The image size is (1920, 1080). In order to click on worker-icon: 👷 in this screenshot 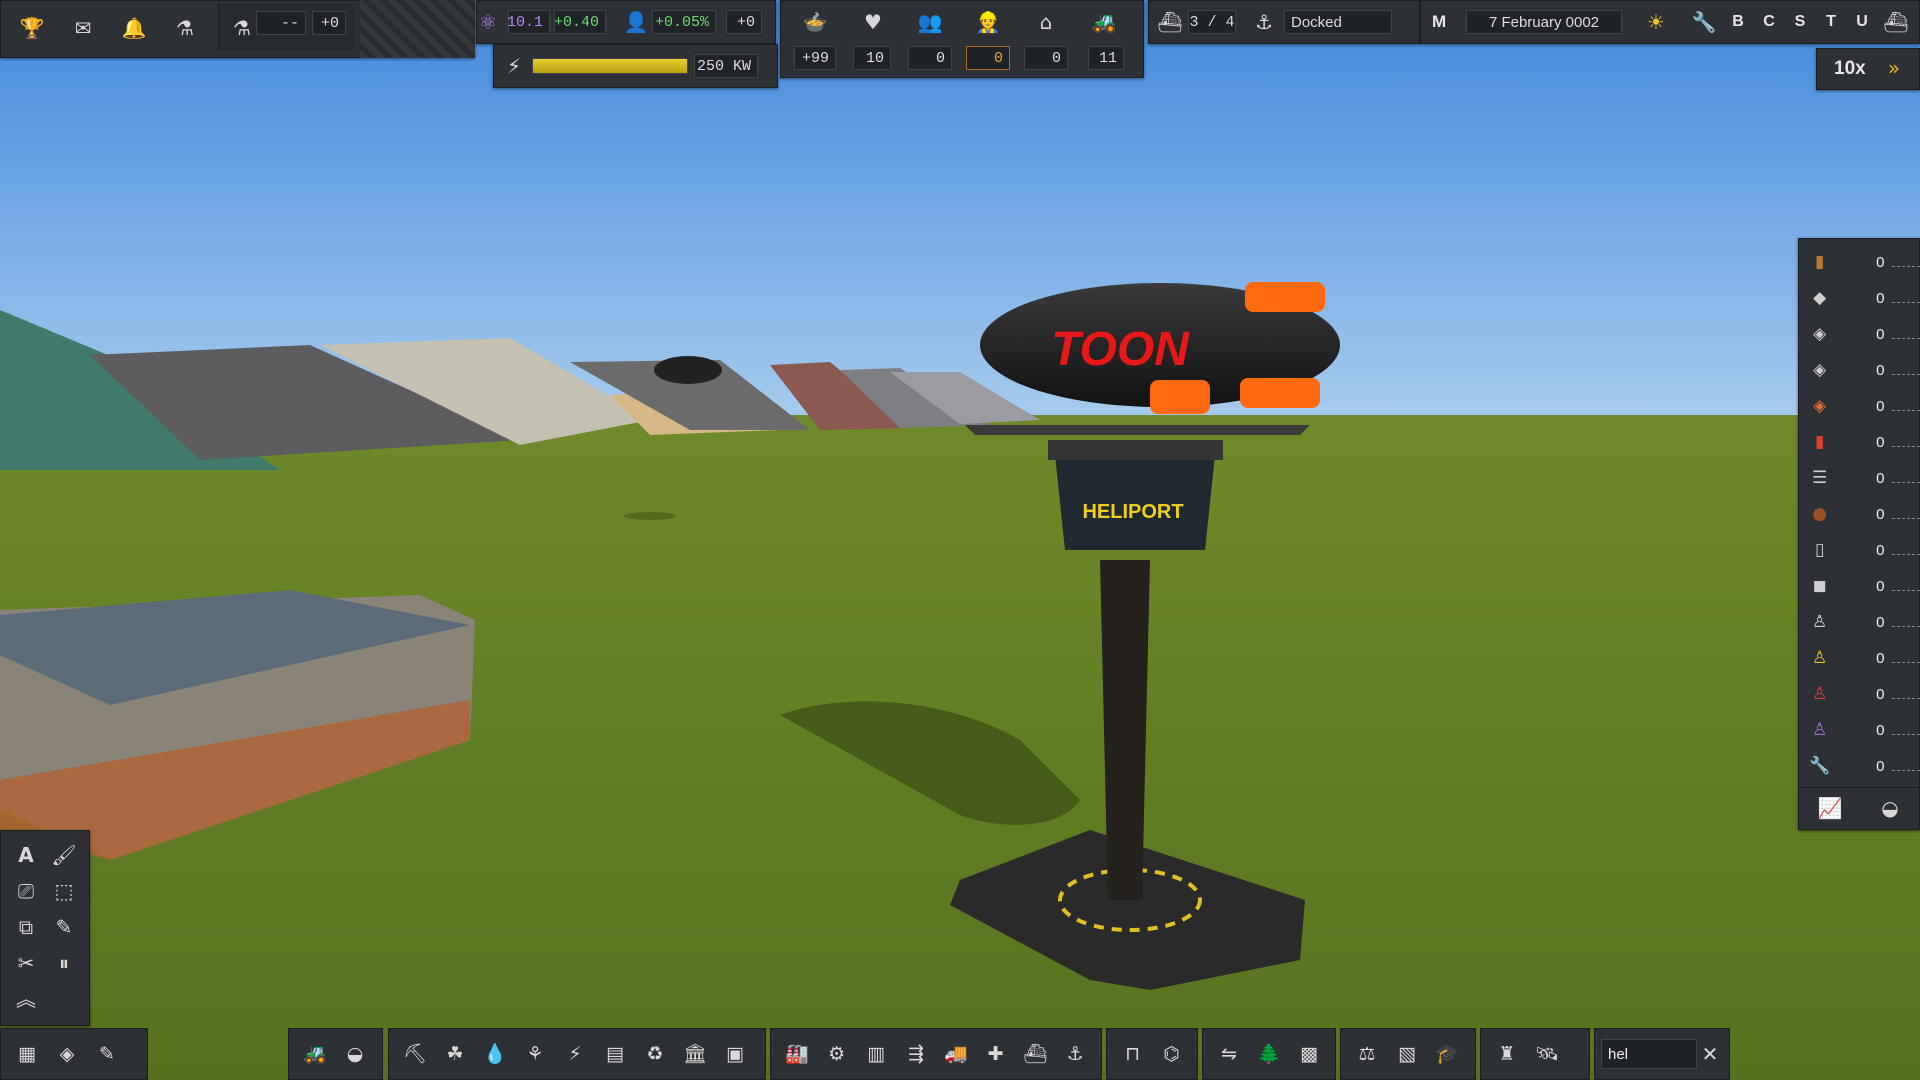, I will do `click(988, 22)`.